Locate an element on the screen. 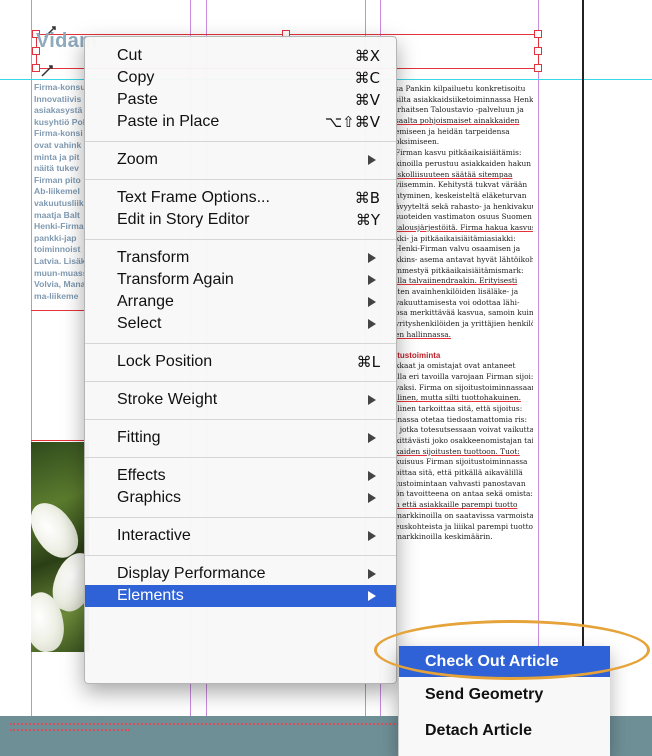  menu-item-fitting: Fitting is located at coordinates (240, 438).